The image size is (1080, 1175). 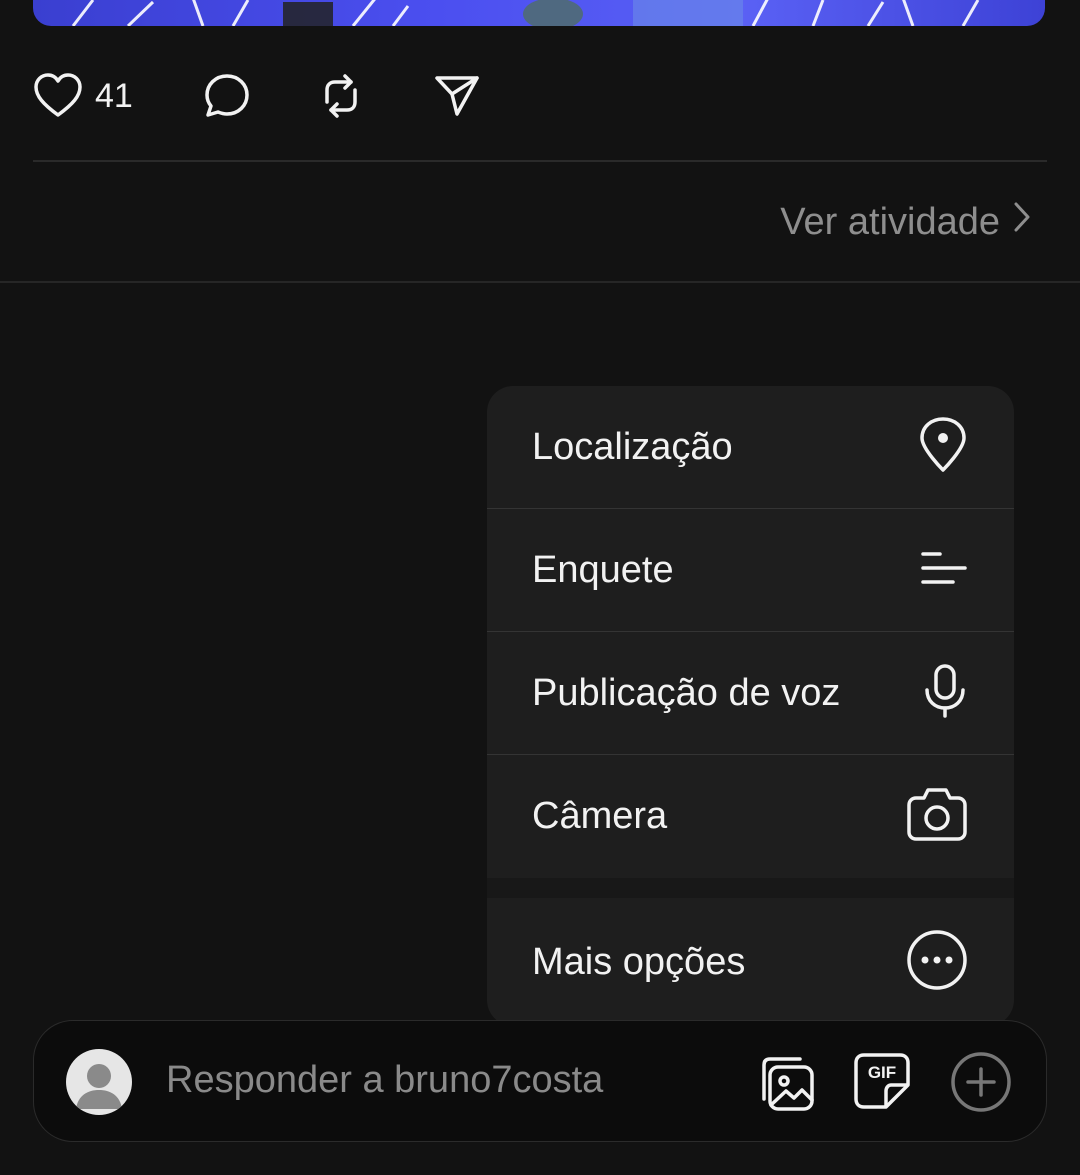 What do you see at coordinates (99, 1082) in the screenshot?
I see `avatar` at bounding box center [99, 1082].